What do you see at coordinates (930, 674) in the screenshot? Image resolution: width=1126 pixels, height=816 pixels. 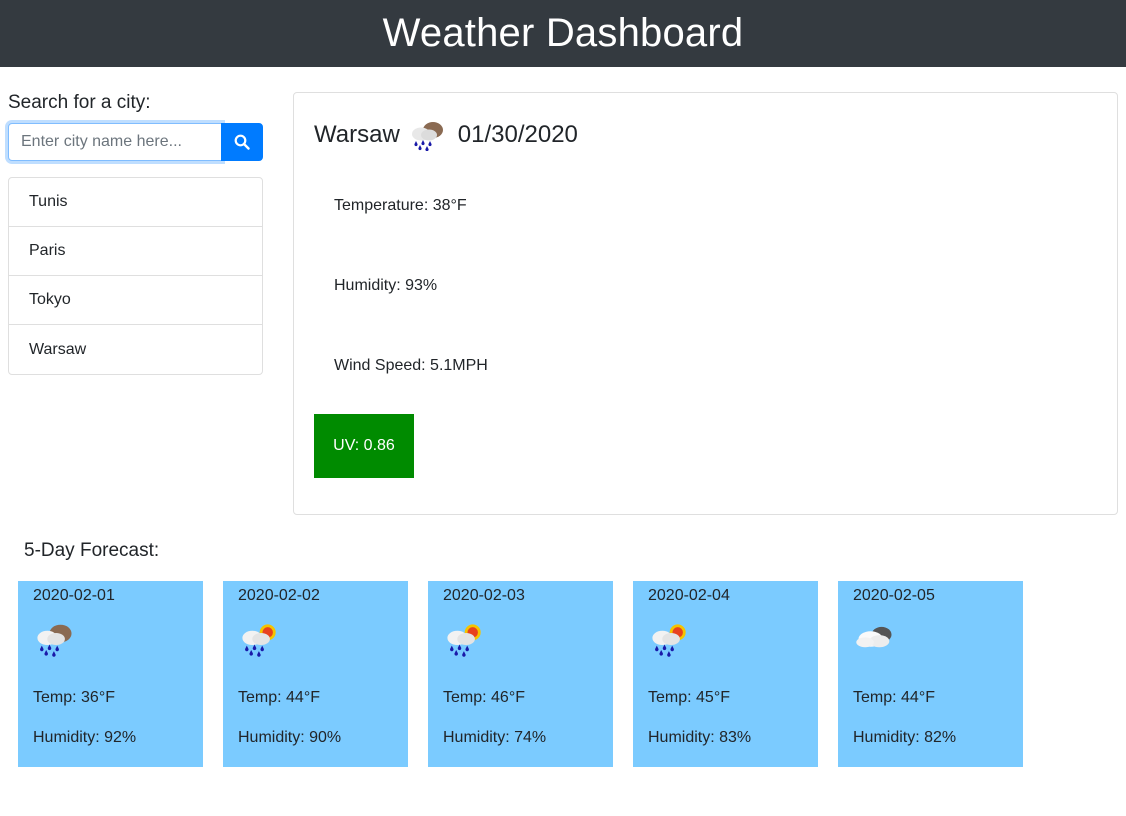 I see `forecast-card: 2020-02-05 Temp: 44°F Humidity: 82%` at bounding box center [930, 674].